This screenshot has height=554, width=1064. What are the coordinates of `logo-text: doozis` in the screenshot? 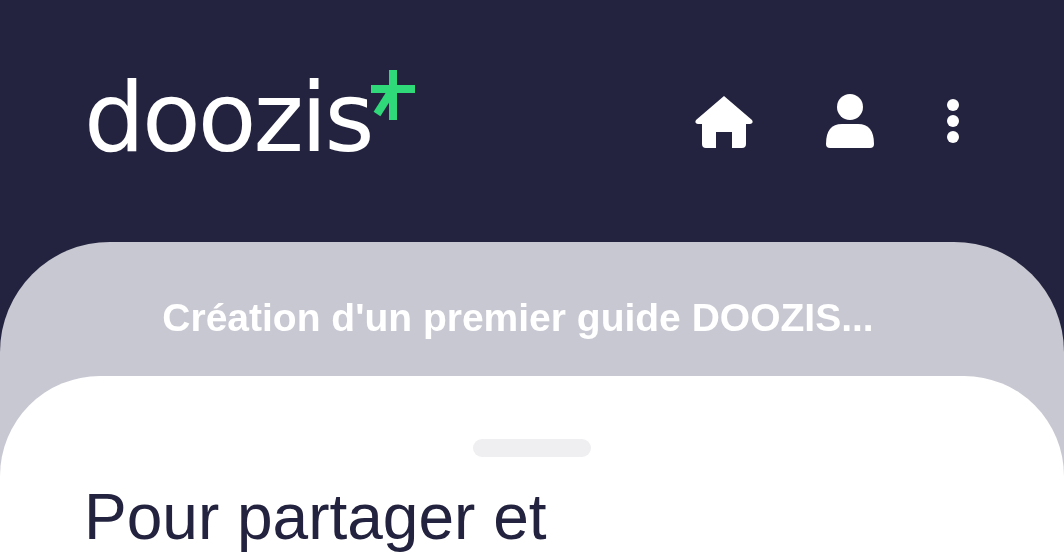 It's located at (228, 118).